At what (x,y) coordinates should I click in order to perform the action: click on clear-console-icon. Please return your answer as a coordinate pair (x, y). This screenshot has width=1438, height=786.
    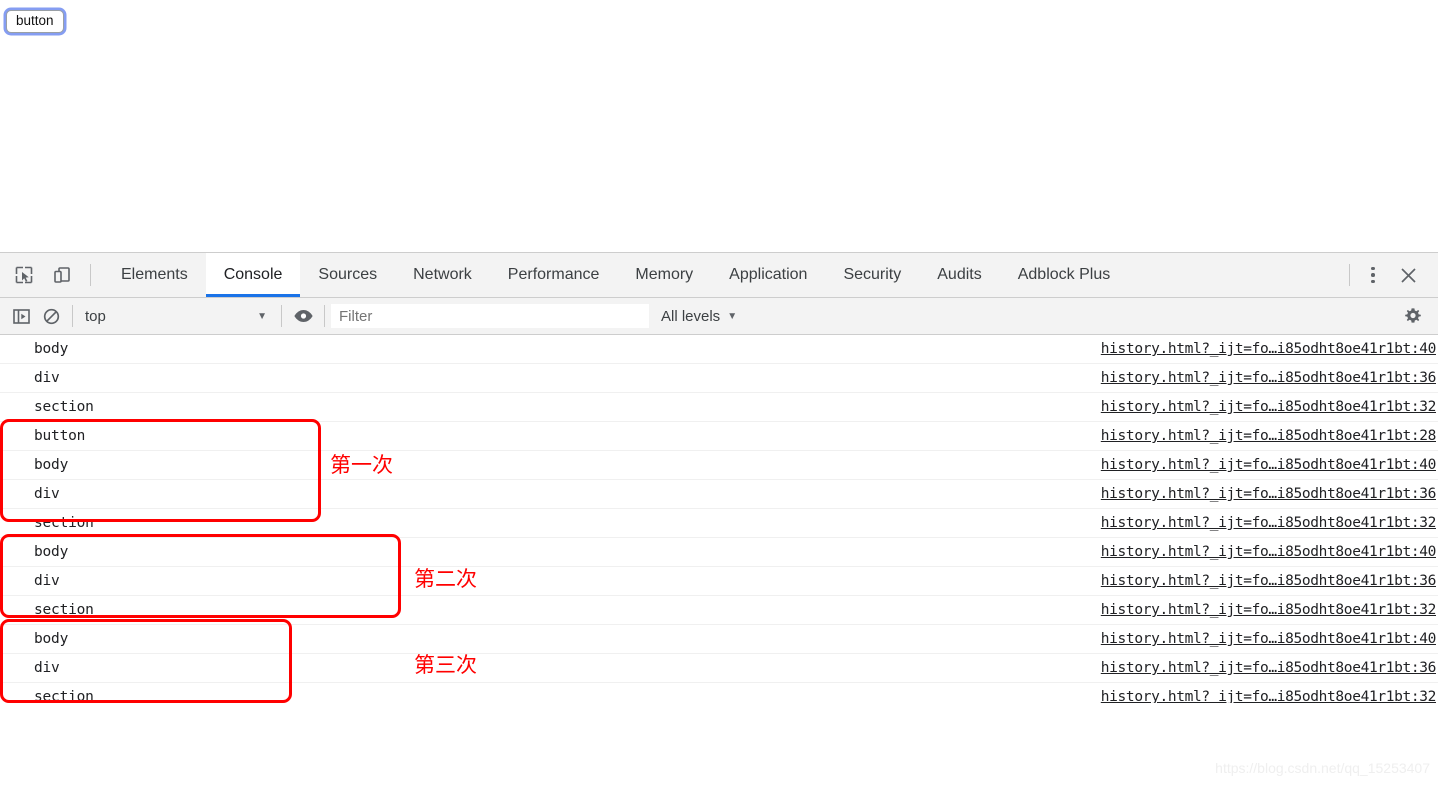
    Looking at the image, I should click on (51, 316).